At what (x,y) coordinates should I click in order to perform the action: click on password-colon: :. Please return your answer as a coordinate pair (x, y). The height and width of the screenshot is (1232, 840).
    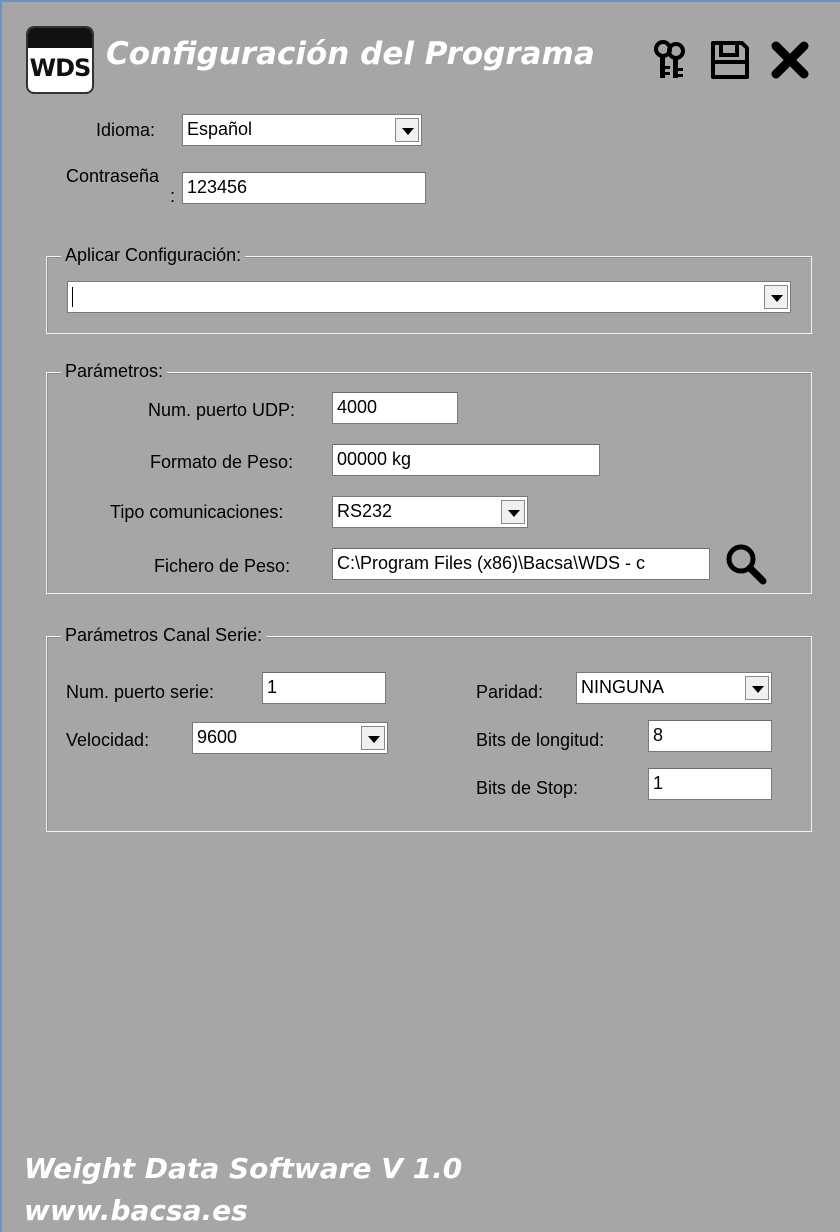
    Looking at the image, I should click on (173, 196).